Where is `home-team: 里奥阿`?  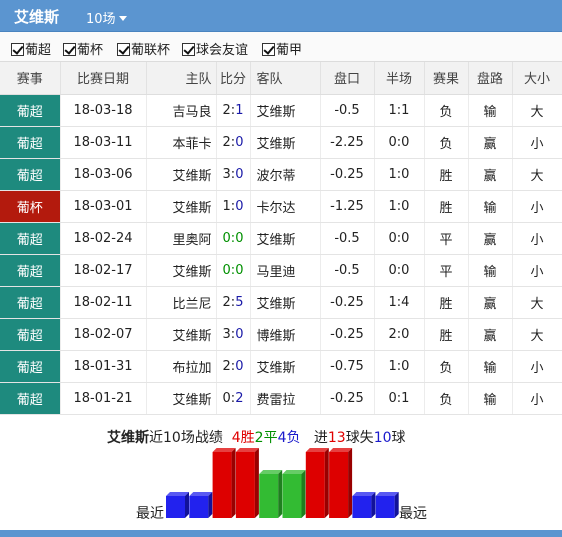 home-team: 里奥阿 is located at coordinates (181, 238).